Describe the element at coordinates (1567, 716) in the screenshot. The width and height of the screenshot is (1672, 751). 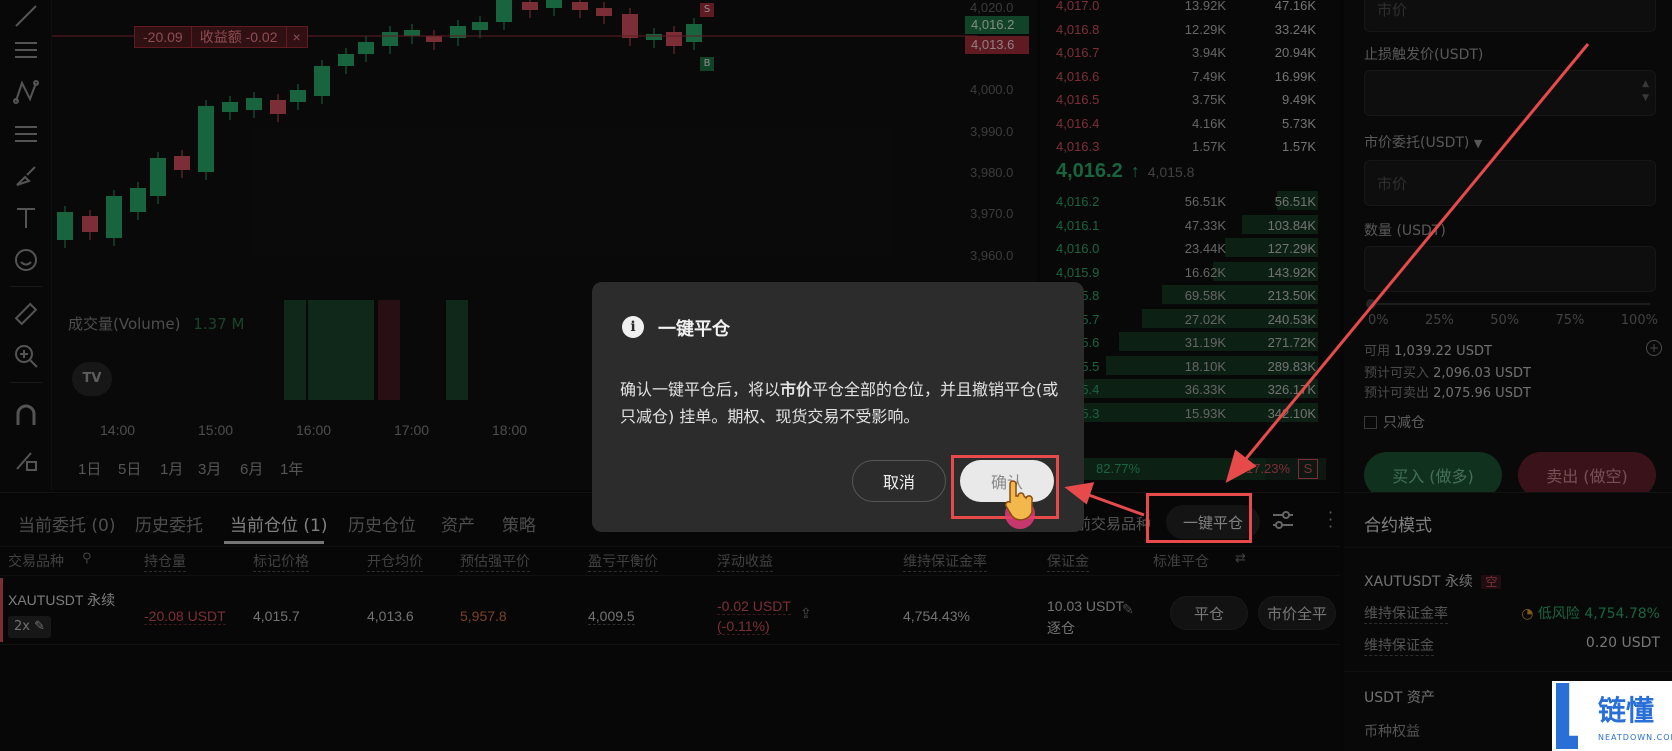
I see `watermark-l-icon` at that location.